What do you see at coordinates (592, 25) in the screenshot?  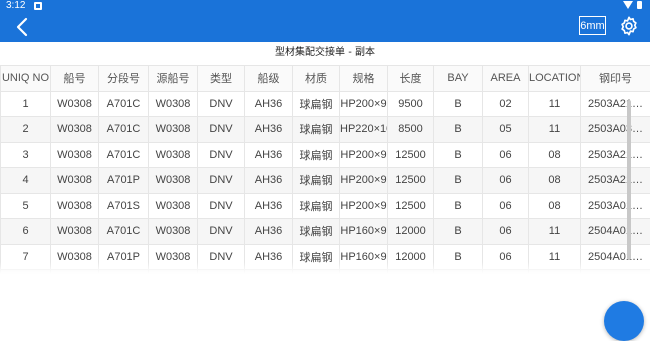 I see `size-toggle-button: 6mm` at bounding box center [592, 25].